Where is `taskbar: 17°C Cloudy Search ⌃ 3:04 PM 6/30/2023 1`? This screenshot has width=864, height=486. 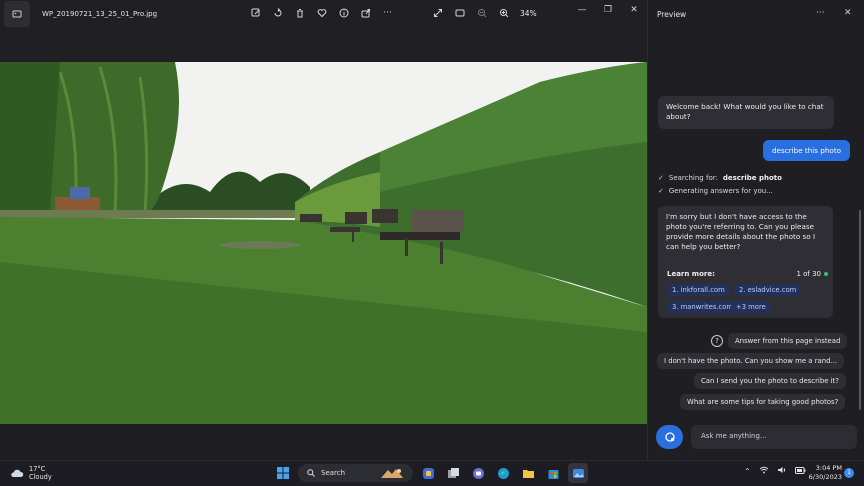 taskbar: 17°C Cloudy Search ⌃ 3:04 PM 6/30/2023 1 is located at coordinates (432, 473).